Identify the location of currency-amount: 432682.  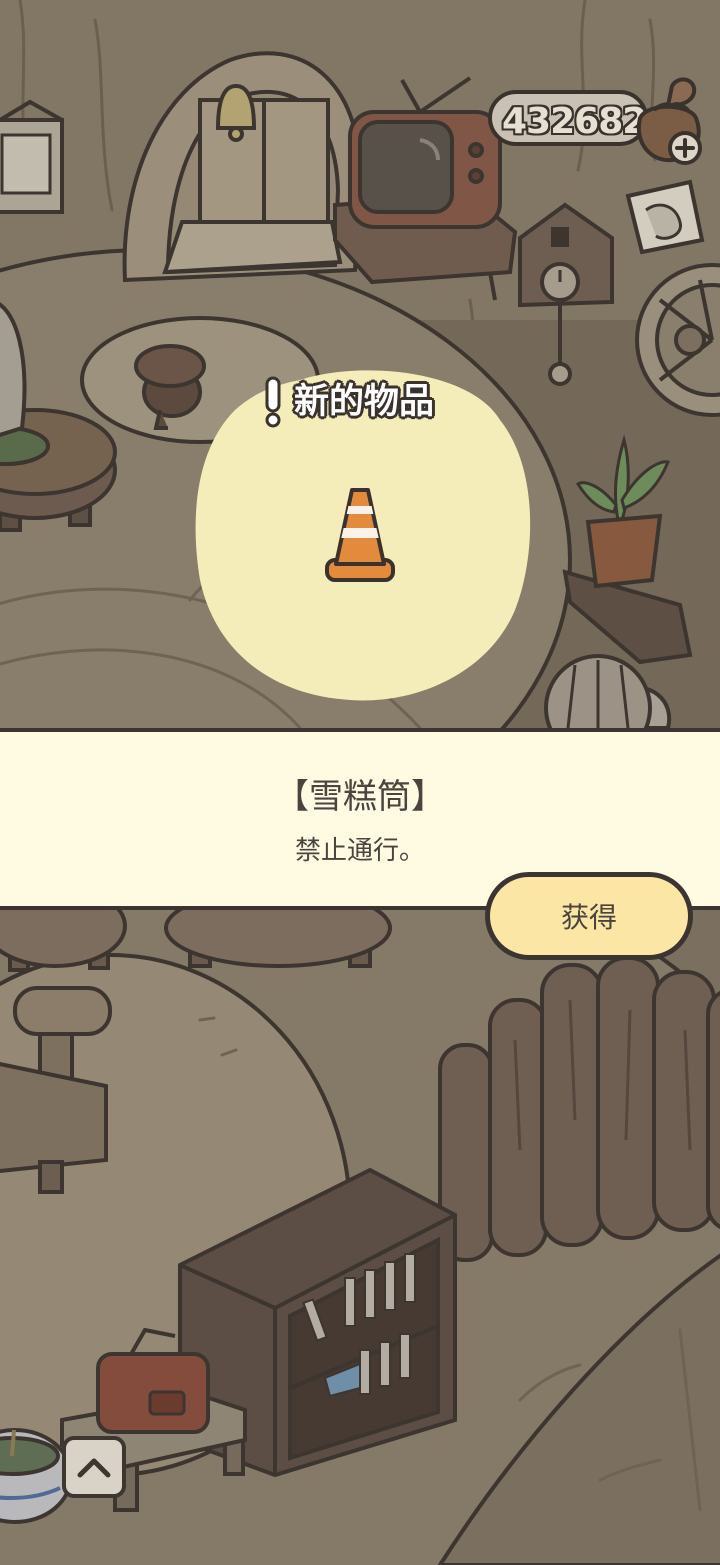
(574, 121).